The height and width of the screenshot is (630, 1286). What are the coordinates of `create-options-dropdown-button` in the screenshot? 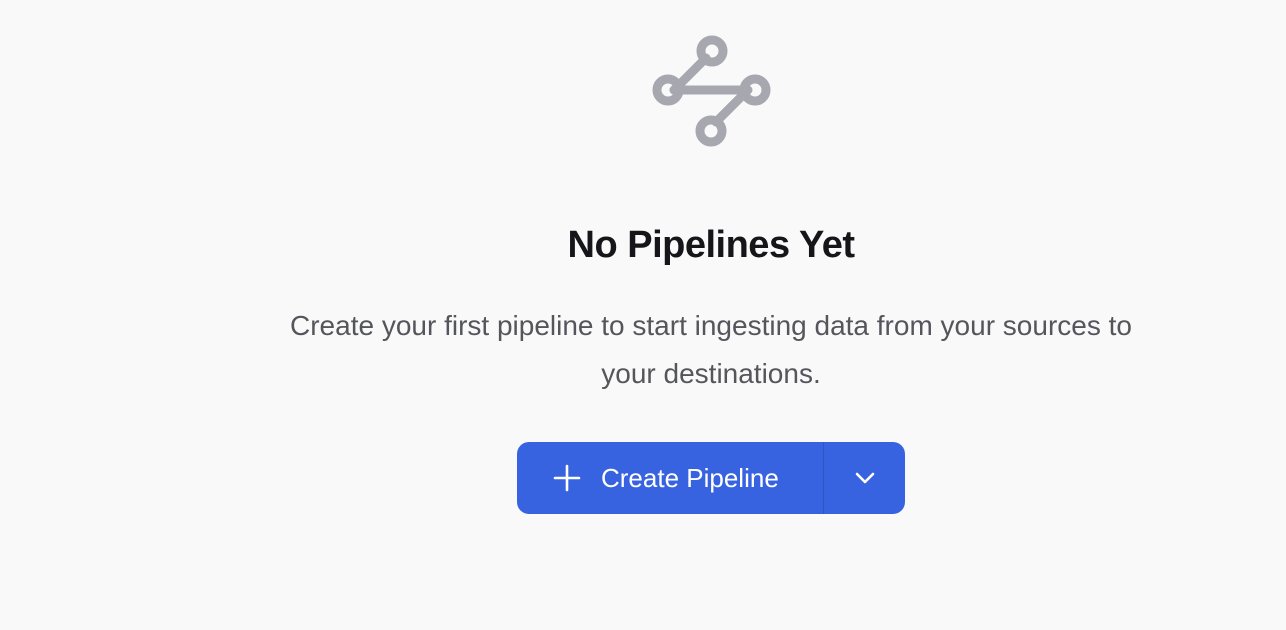 It's located at (864, 478).